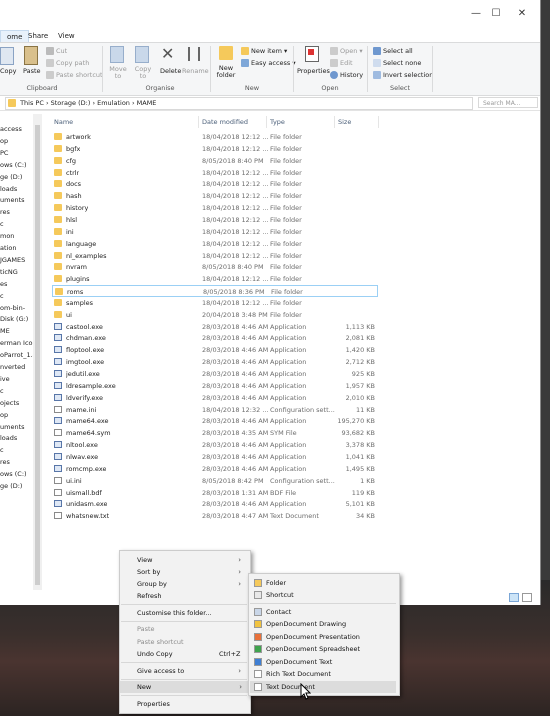 This screenshot has height=716, width=550. I want to click on tab-view: View, so click(66, 36).